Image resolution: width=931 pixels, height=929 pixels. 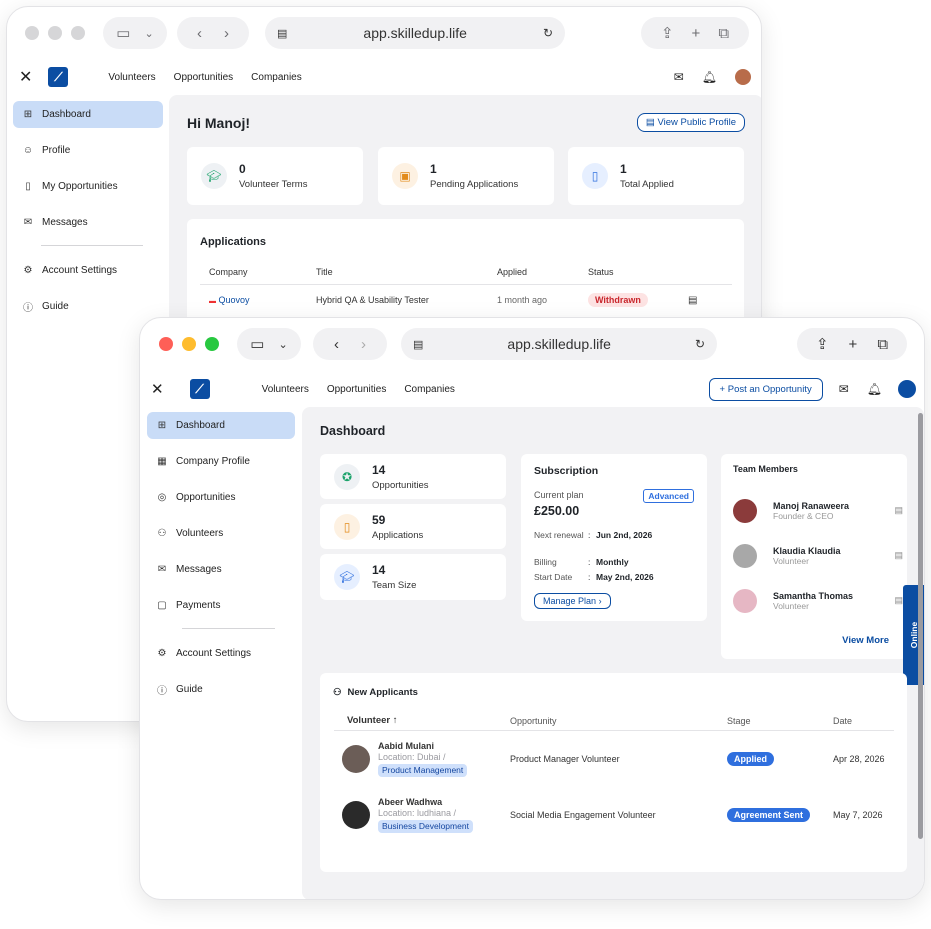 What do you see at coordinates (28, 150) in the screenshot?
I see `user-icon: ☺` at bounding box center [28, 150].